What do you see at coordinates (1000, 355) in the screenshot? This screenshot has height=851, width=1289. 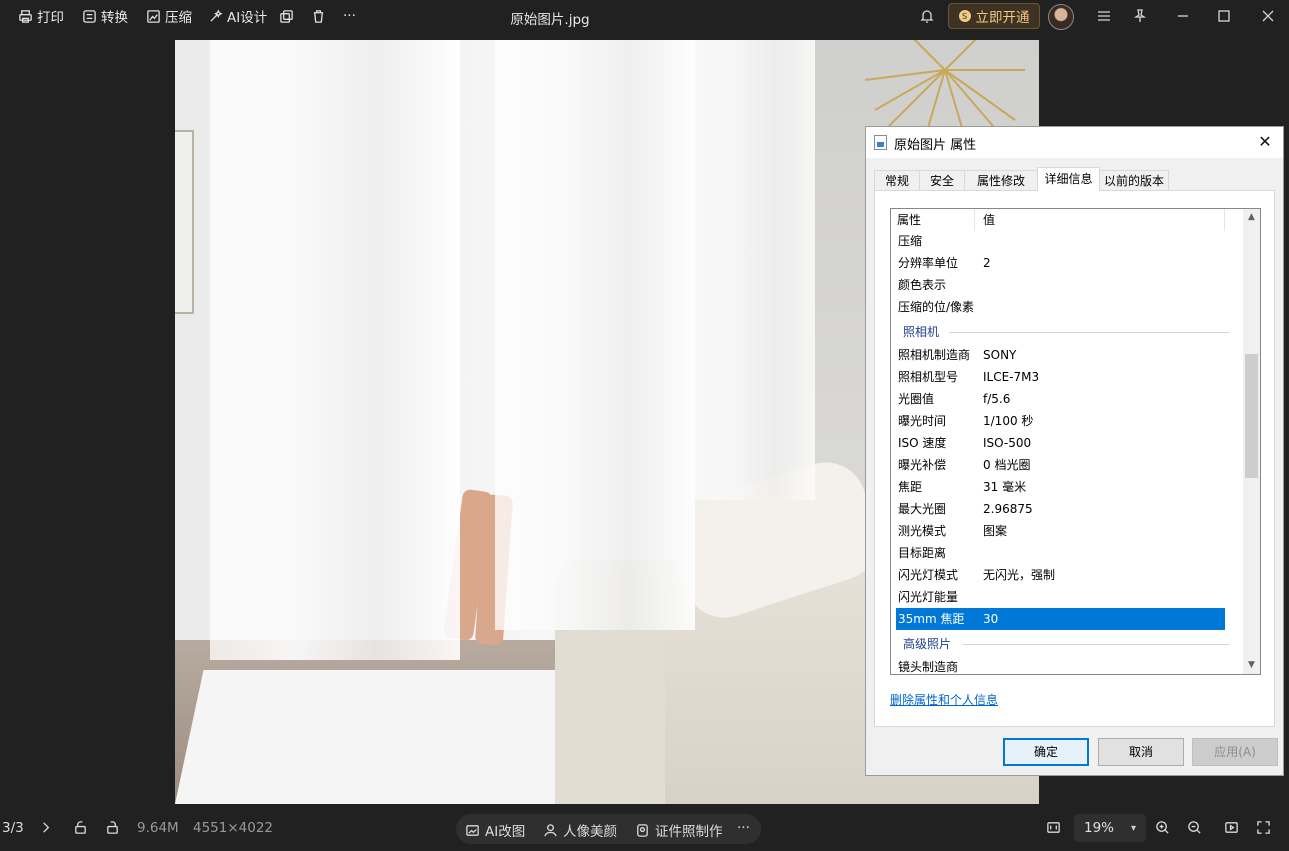 I see `property-value: SONY` at bounding box center [1000, 355].